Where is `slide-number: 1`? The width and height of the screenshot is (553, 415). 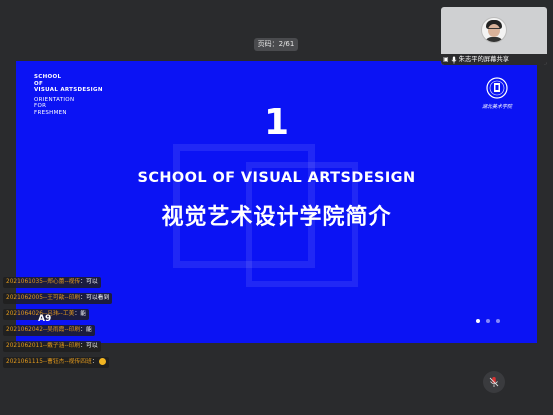 slide-number: 1 is located at coordinates (276, 122).